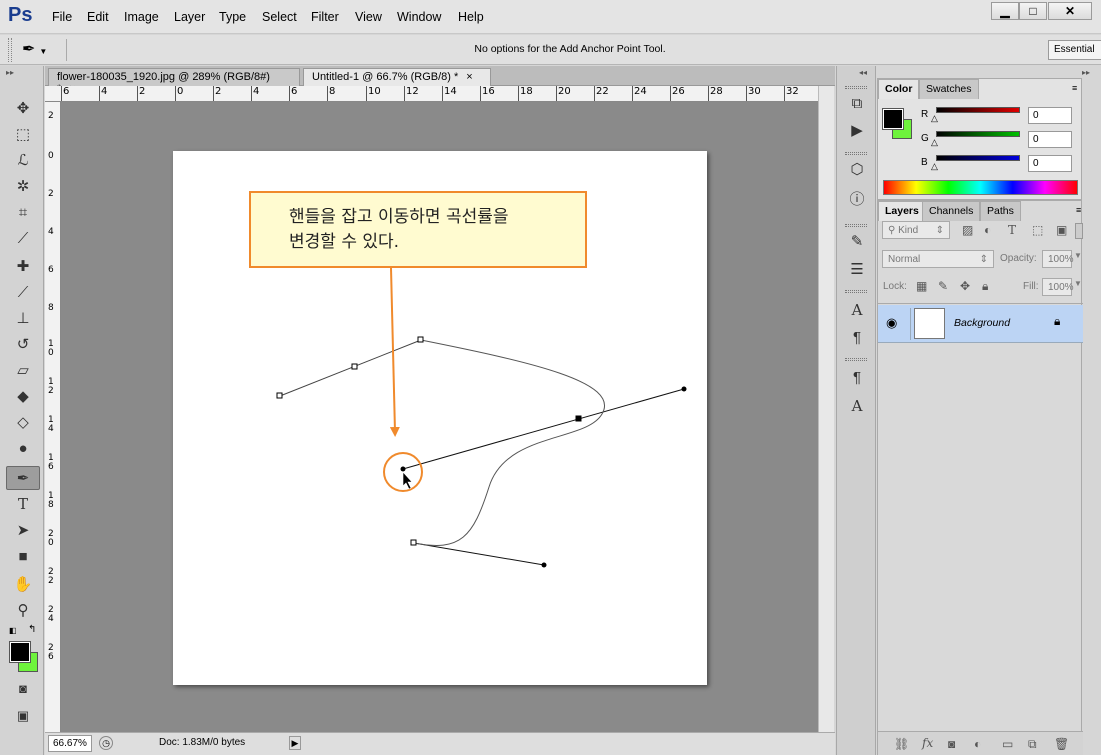  I want to click on quick-mask-icon: ◙, so click(23, 688).